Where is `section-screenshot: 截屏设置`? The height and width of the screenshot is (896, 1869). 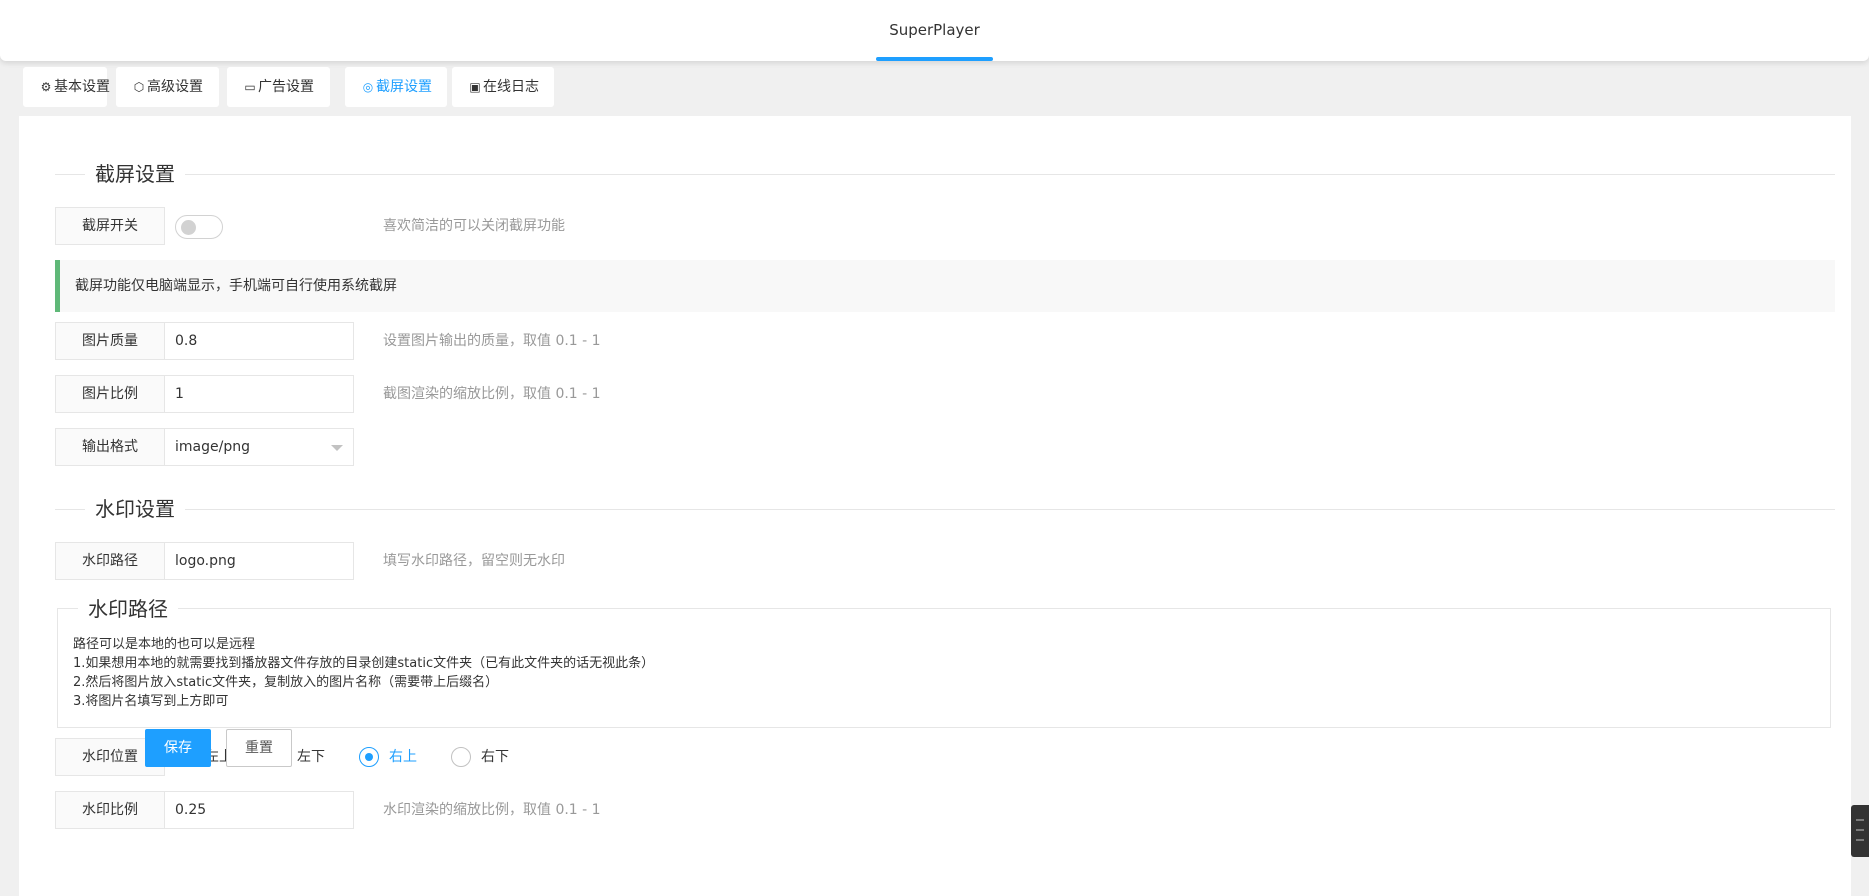 section-screenshot: 截屏设置 is located at coordinates (945, 174).